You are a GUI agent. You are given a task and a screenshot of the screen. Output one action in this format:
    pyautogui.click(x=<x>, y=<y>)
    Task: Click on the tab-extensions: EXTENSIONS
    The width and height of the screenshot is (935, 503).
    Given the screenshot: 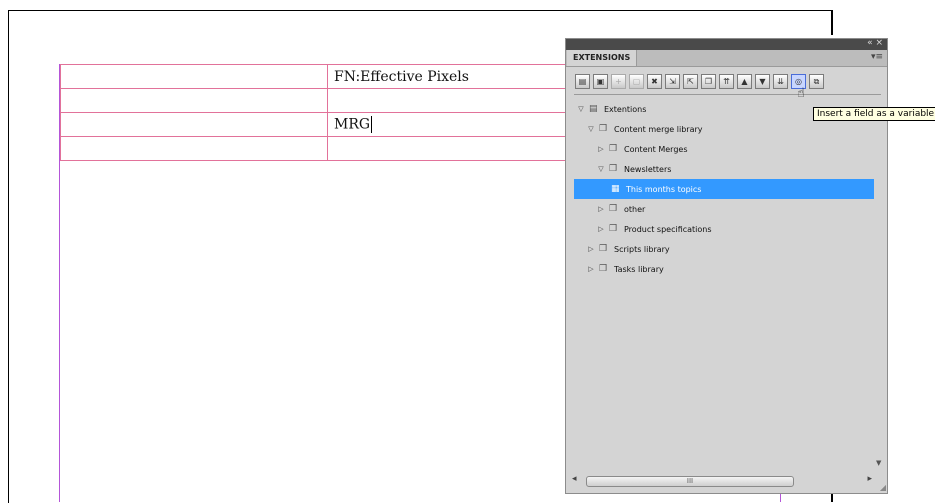 What is the action you would take?
    pyautogui.click(x=602, y=58)
    